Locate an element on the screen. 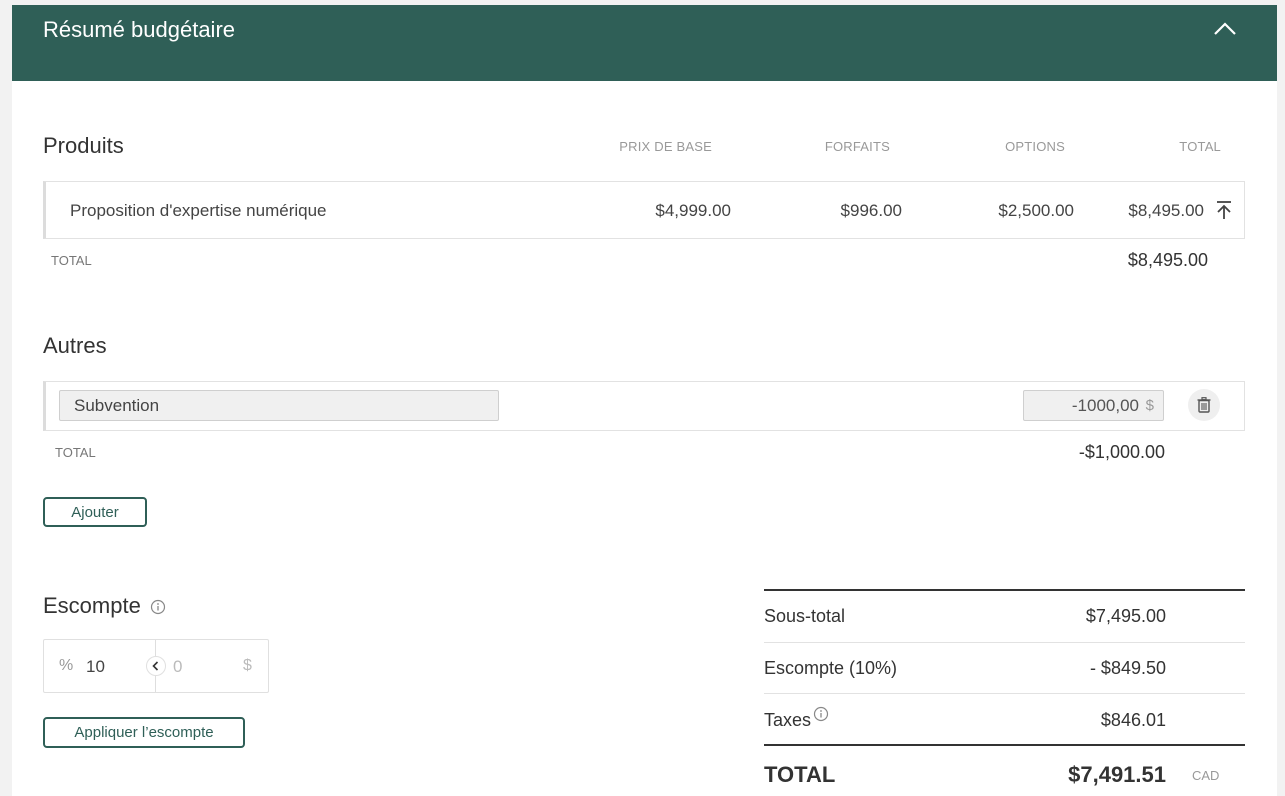  products-total-value: $8,495.00 is located at coordinates (1167, 260).